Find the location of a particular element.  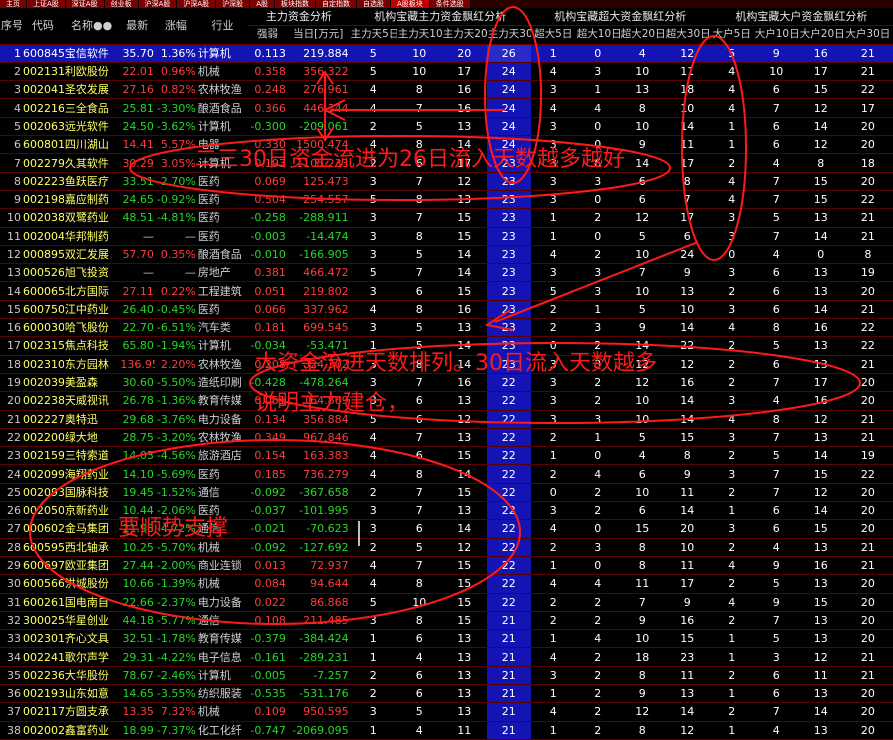

stock-name: 西北轴承 is located at coordinates (91, 547).